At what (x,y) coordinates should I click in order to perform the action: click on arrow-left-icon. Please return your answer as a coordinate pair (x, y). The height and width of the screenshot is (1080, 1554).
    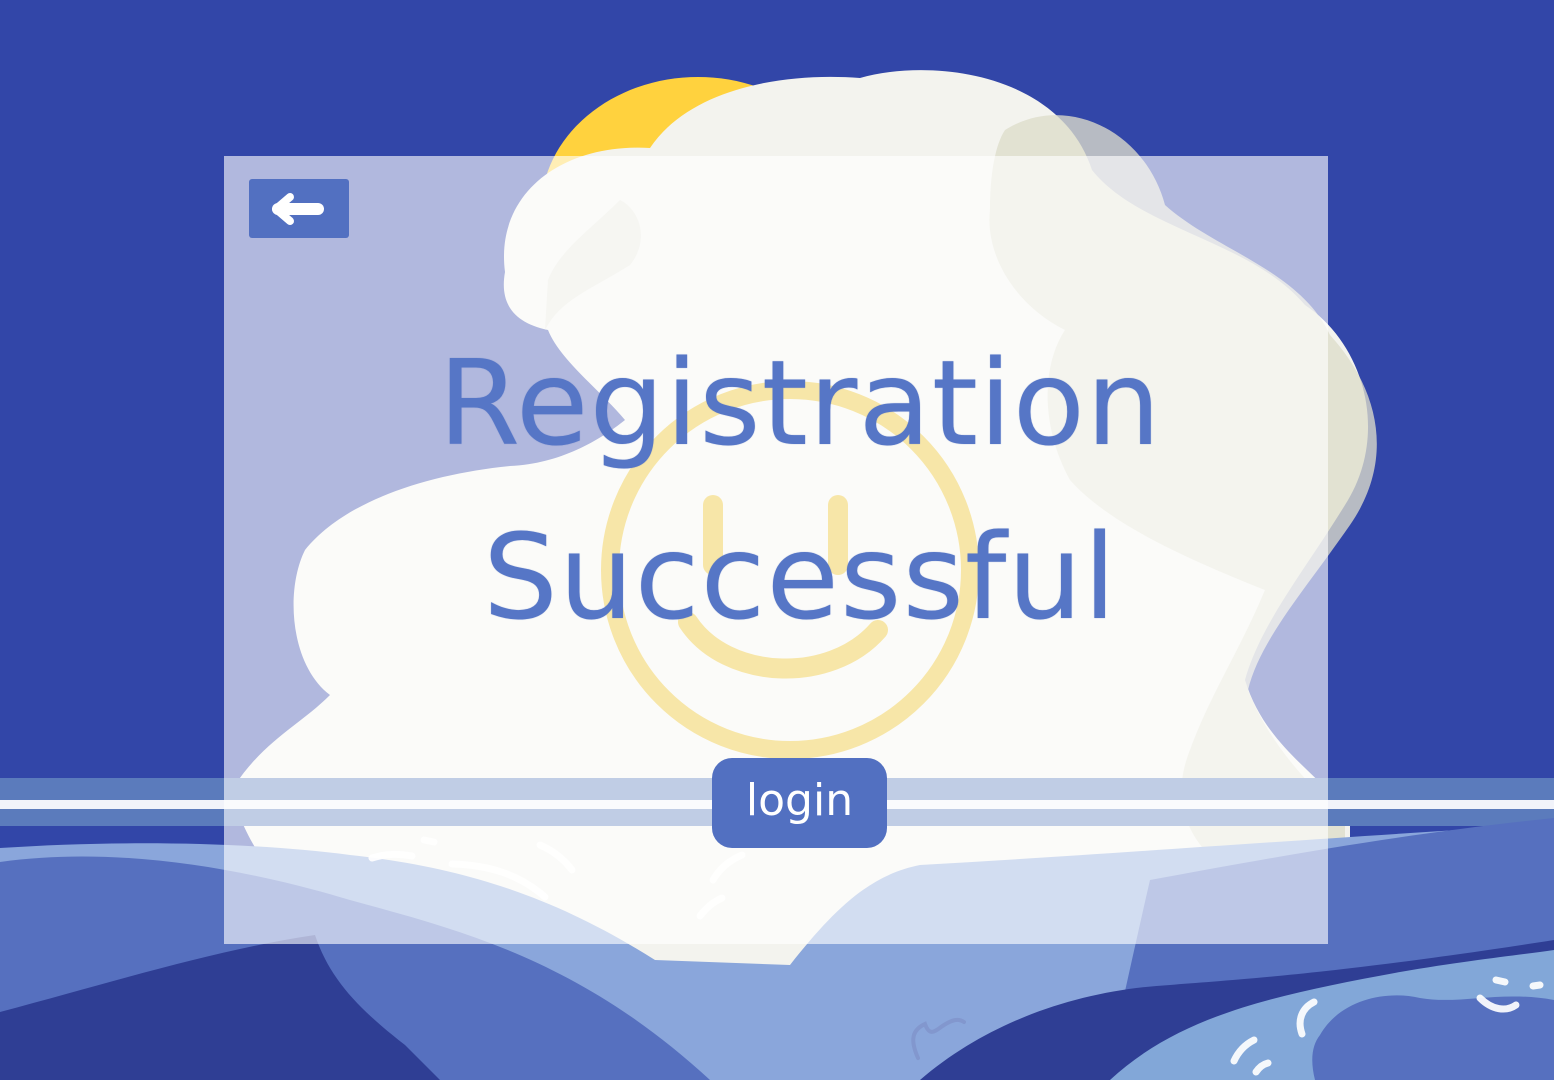
    Looking at the image, I should click on (298, 208).